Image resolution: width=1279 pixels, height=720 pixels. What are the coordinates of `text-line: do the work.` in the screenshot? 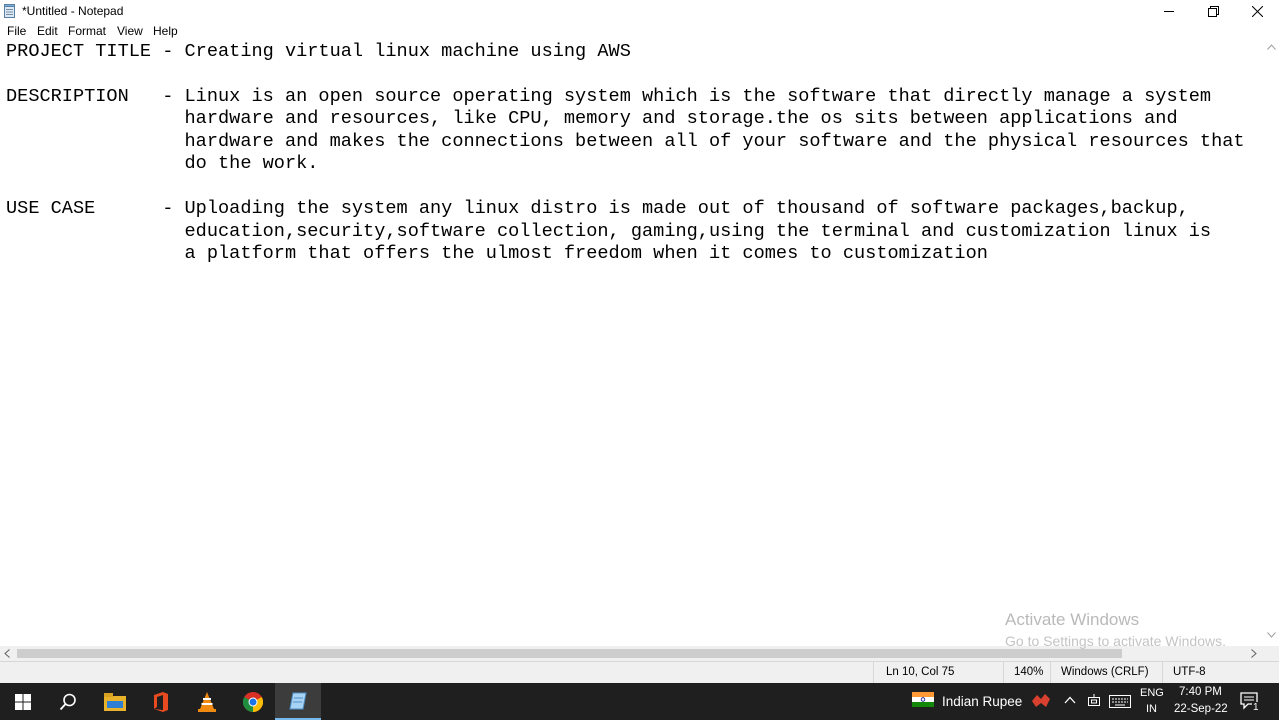 It's located at (162, 163).